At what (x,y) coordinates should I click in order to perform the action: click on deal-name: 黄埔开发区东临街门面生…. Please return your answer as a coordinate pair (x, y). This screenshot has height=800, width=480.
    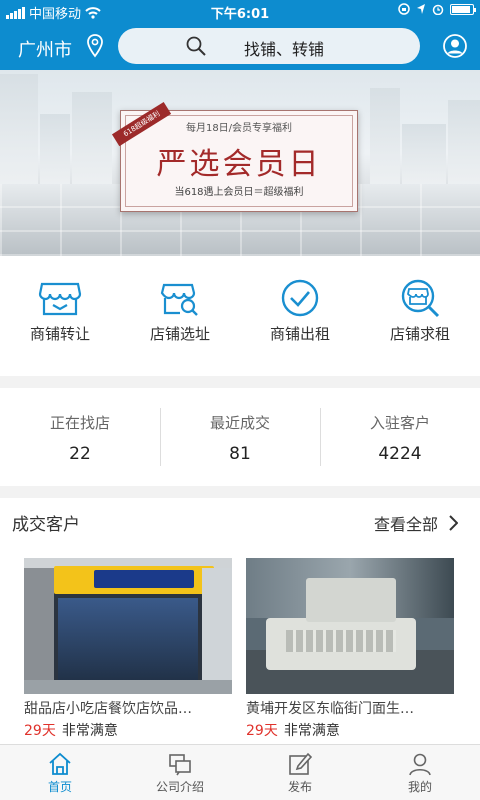
    Looking at the image, I should click on (330, 709).